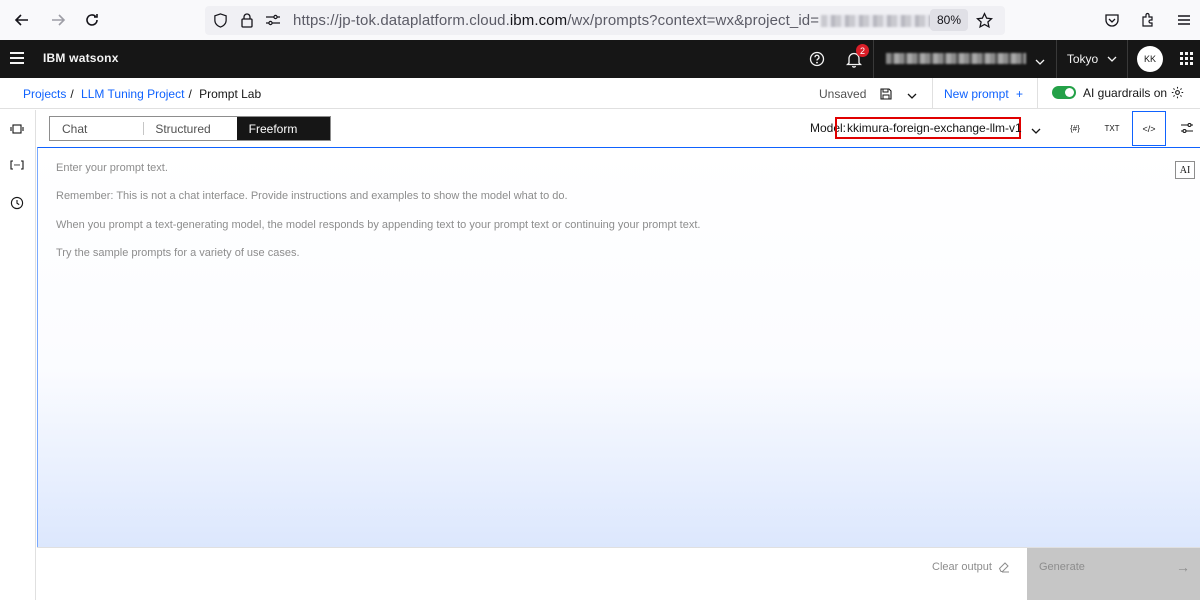  I want to click on pocket-icon, so click(1112, 20).